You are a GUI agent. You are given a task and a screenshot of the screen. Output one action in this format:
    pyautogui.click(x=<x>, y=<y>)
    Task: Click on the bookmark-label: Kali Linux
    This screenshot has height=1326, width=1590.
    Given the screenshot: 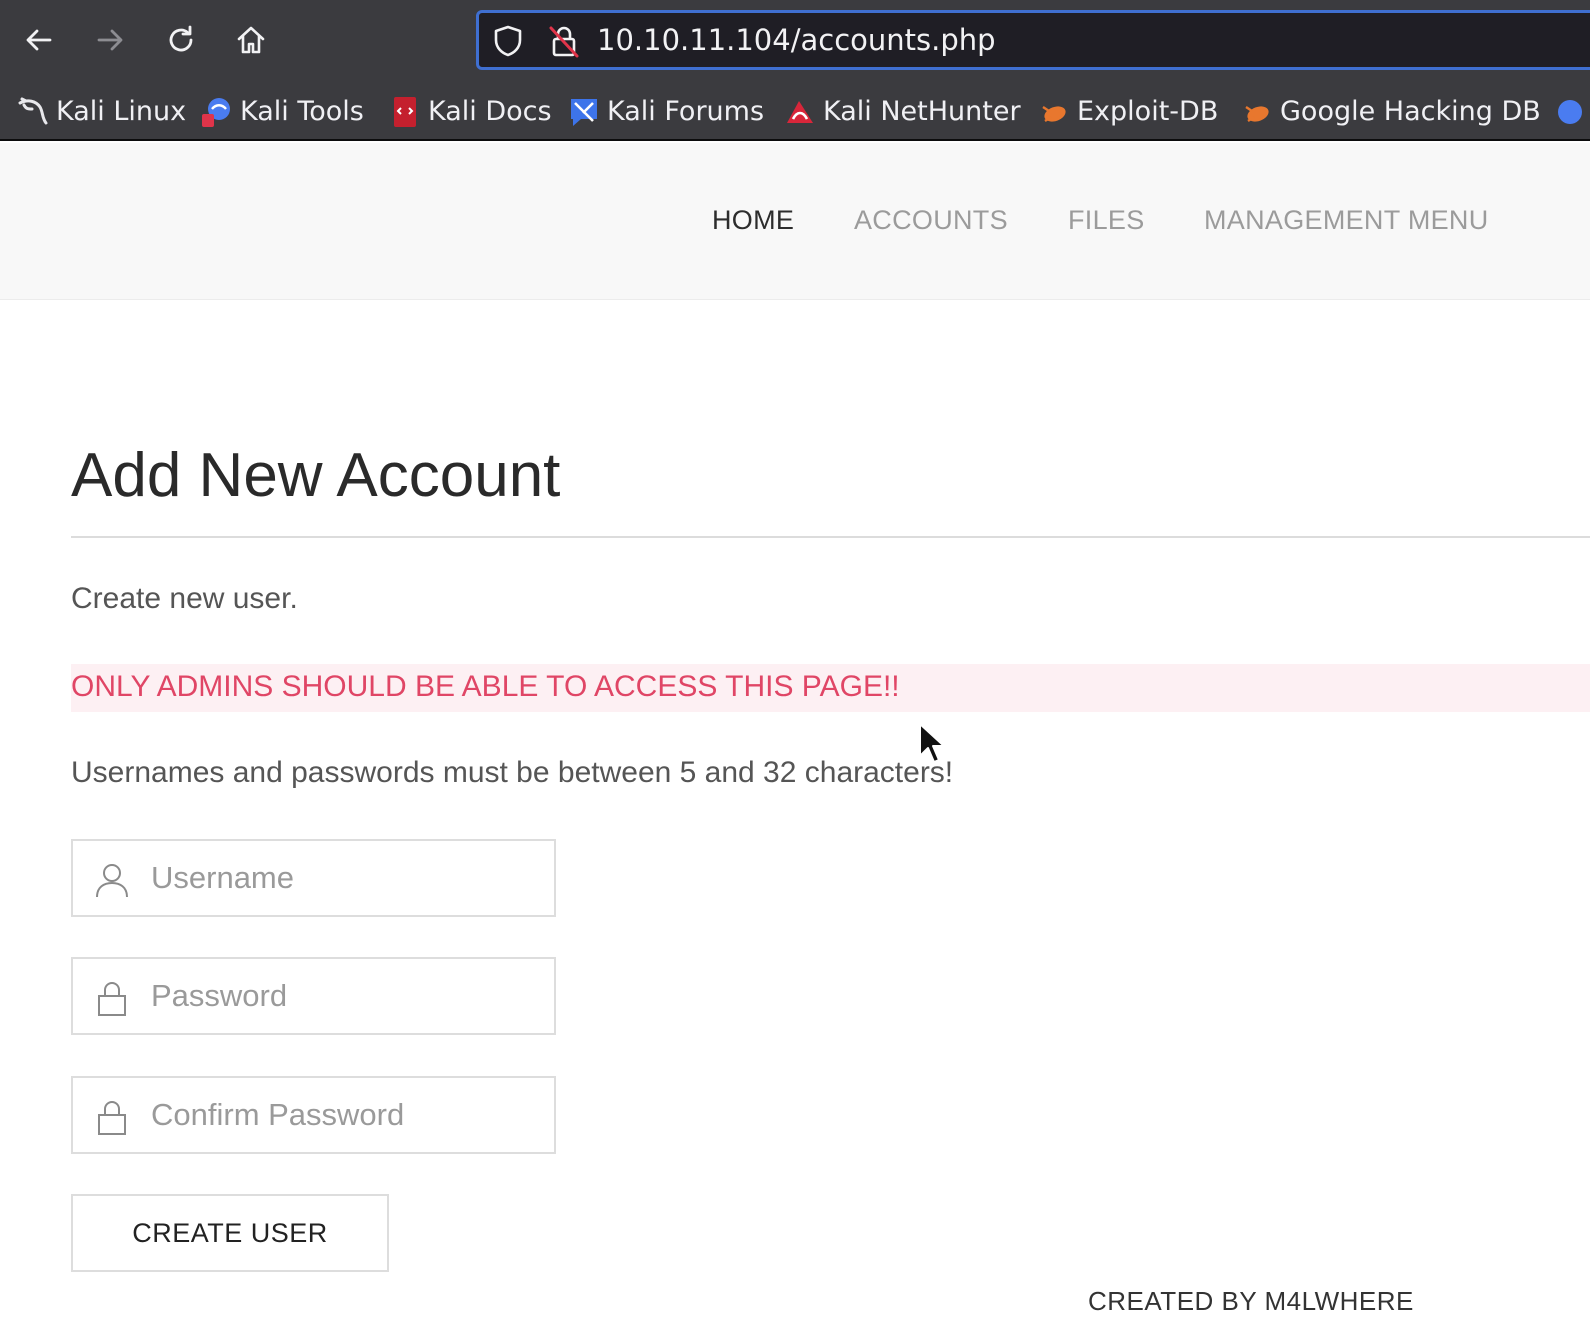 What is the action you would take?
    pyautogui.click(x=121, y=111)
    